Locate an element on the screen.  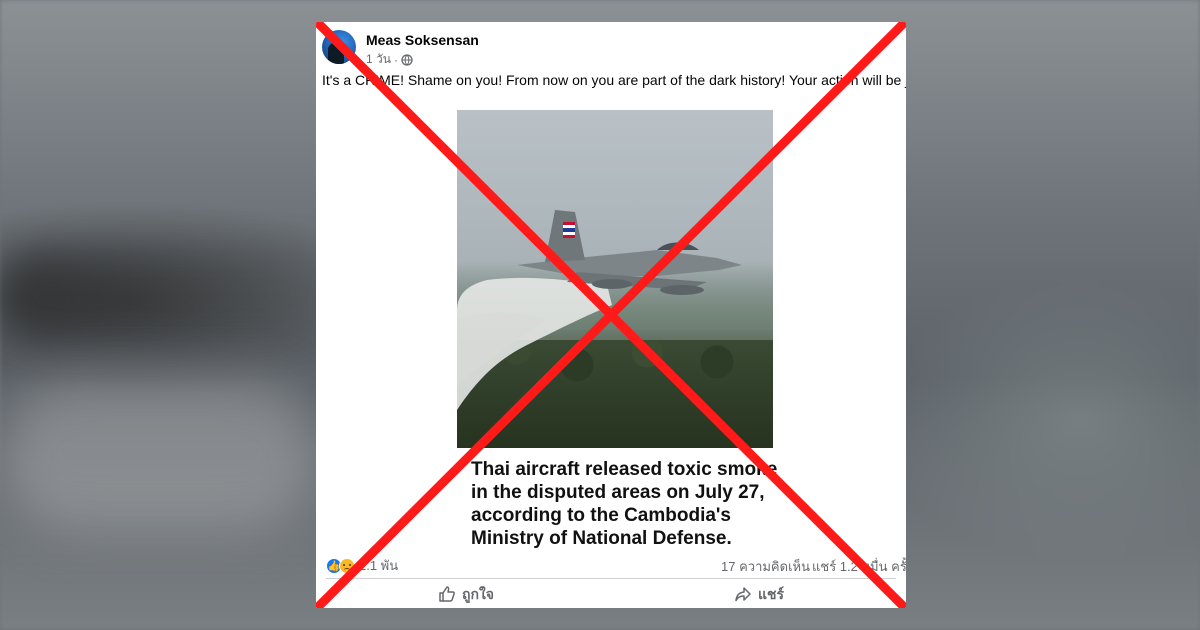
post-meta: 1 วัน · is located at coordinates (389, 59).